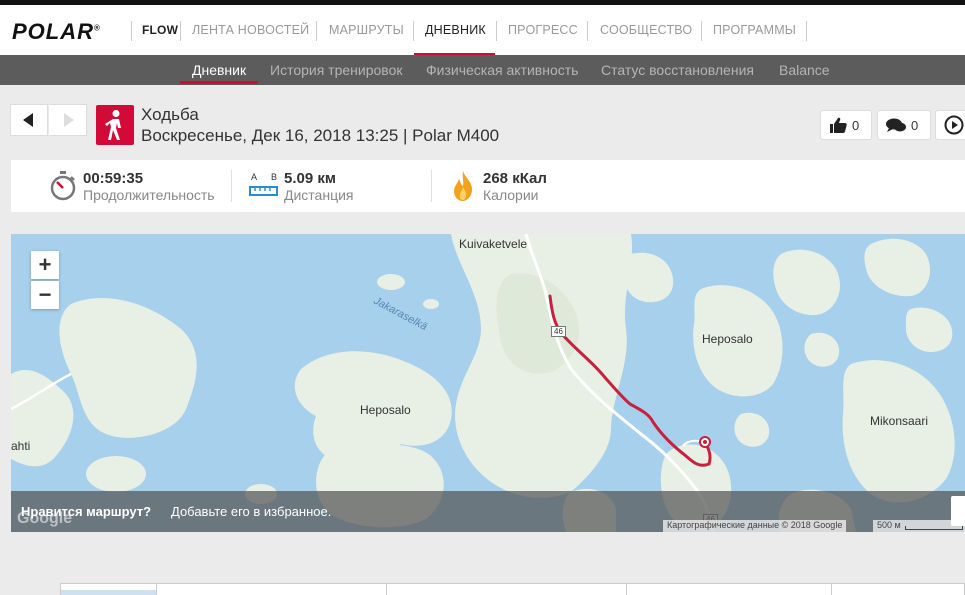 Image resolution: width=965 pixels, height=595 pixels. I want to click on sport-badge, so click(115, 125).